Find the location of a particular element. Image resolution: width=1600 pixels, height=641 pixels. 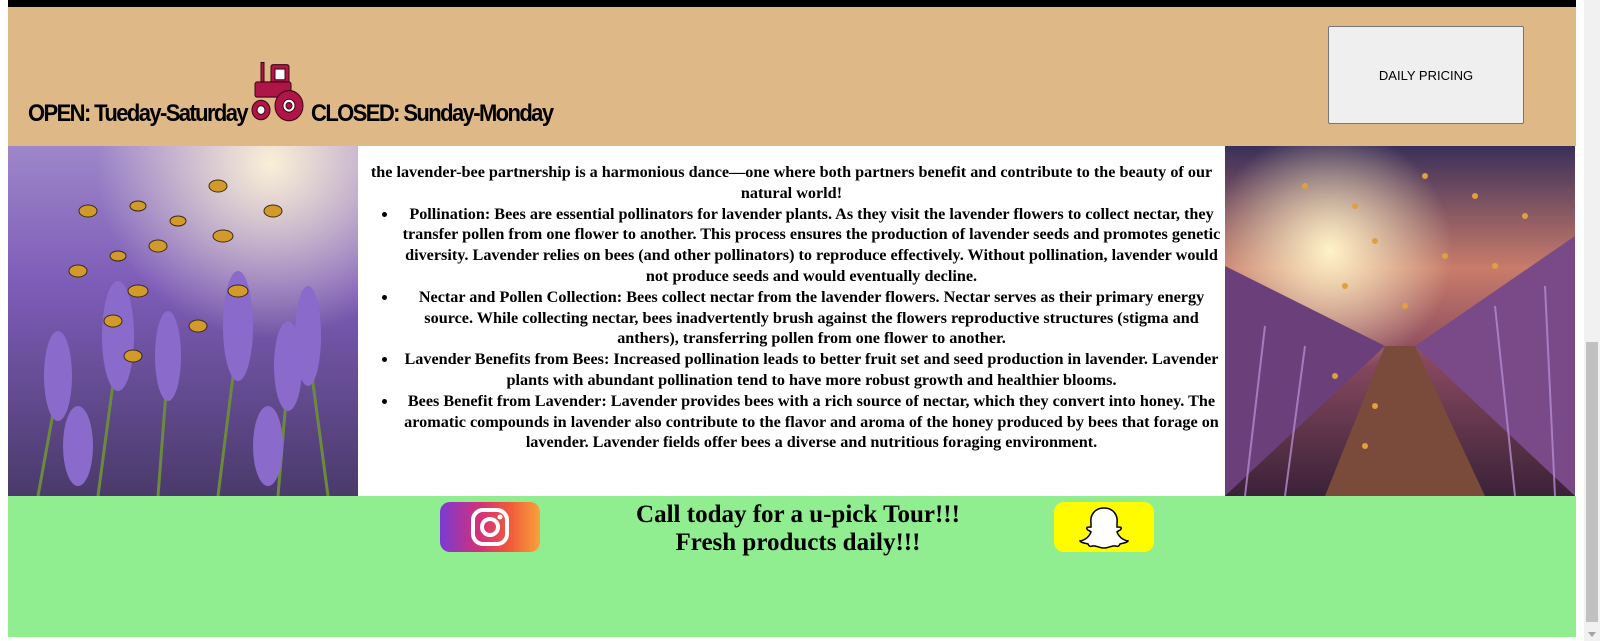

open-hours: OPEN: Tueday-Saturday is located at coordinates (138, 113).